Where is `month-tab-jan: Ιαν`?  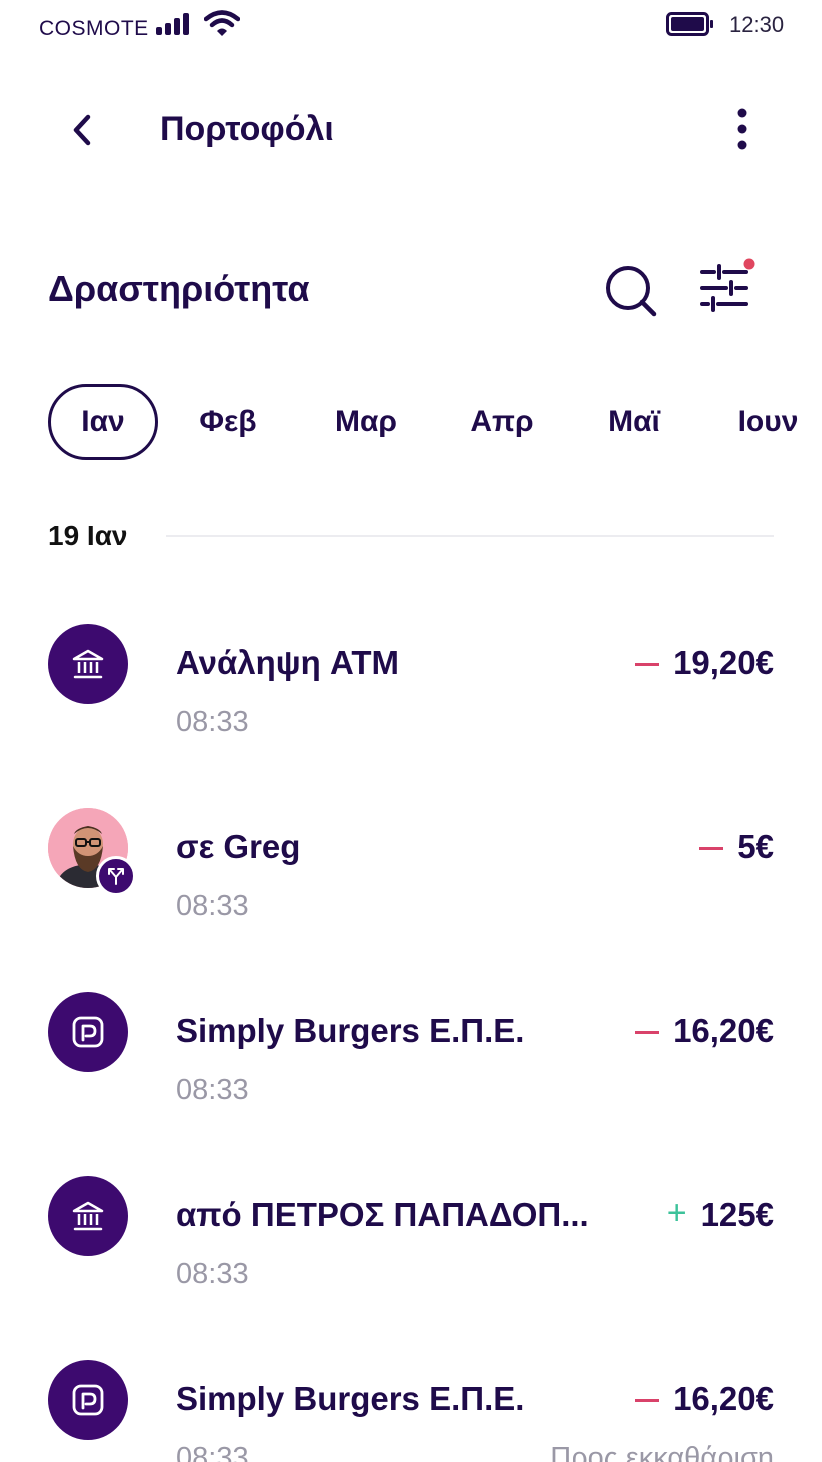
month-tab-jan: Ιαν is located at coordinates (103, 422).